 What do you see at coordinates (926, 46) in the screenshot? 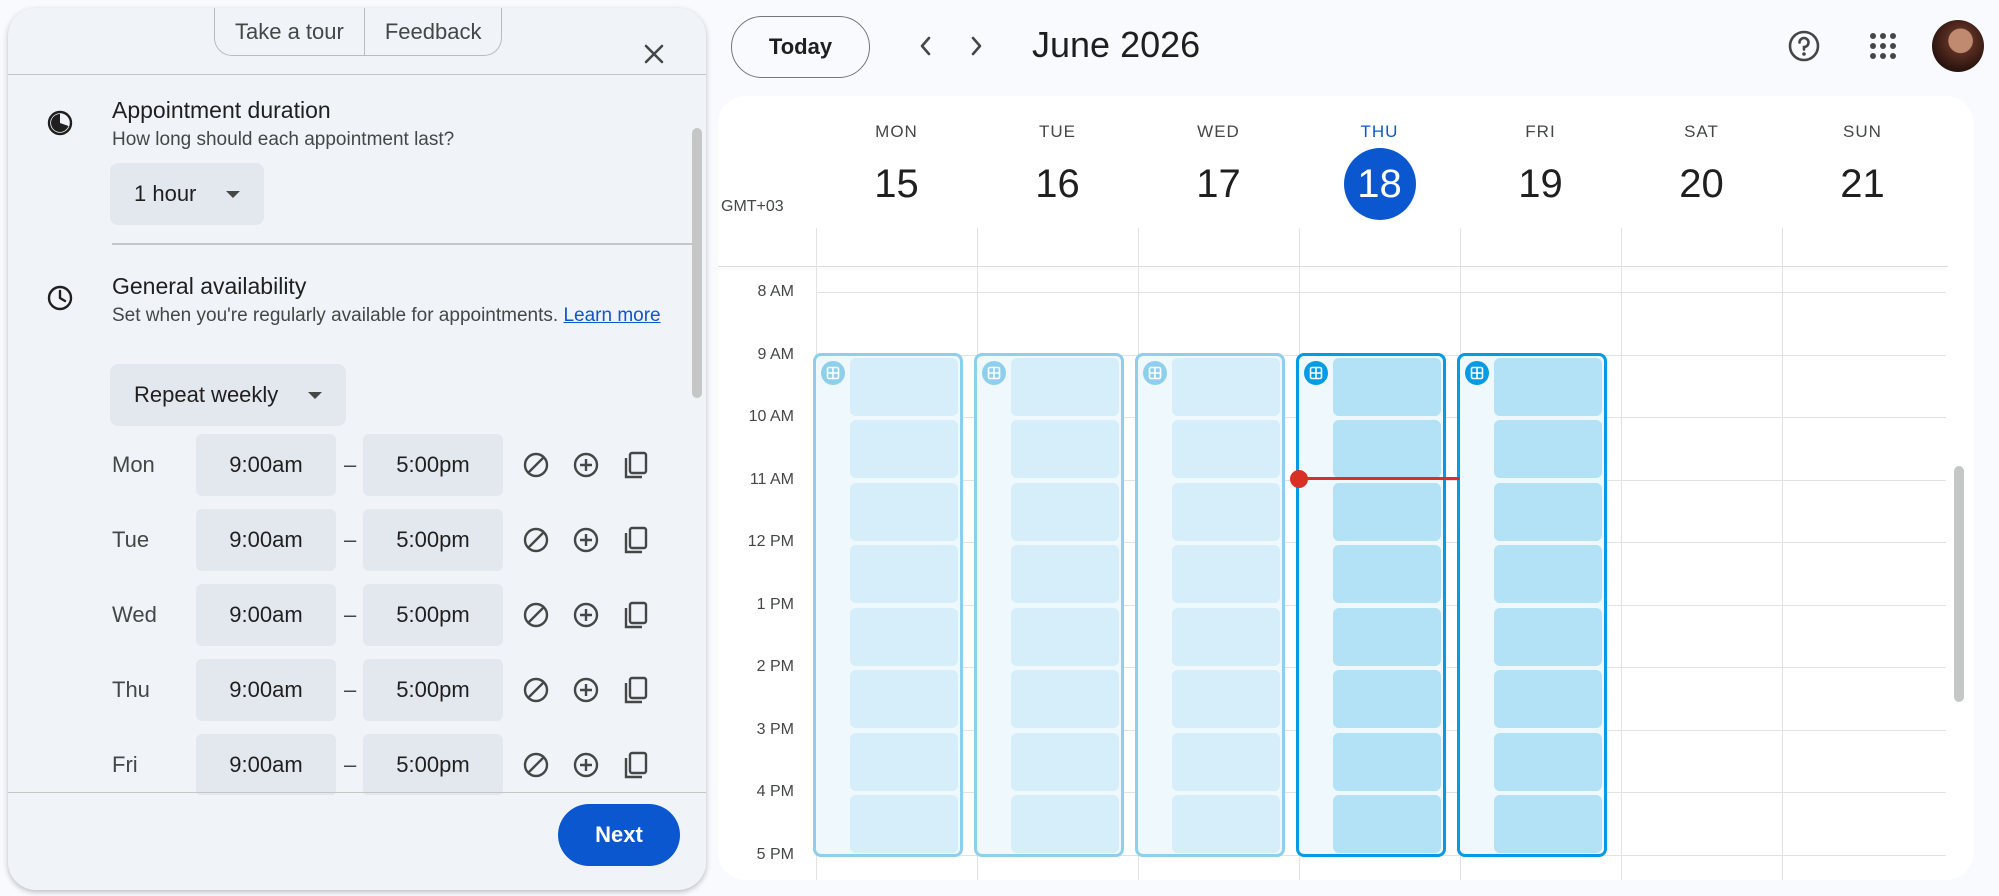
I see `previous-week-button` at bounding box center [926, 46].